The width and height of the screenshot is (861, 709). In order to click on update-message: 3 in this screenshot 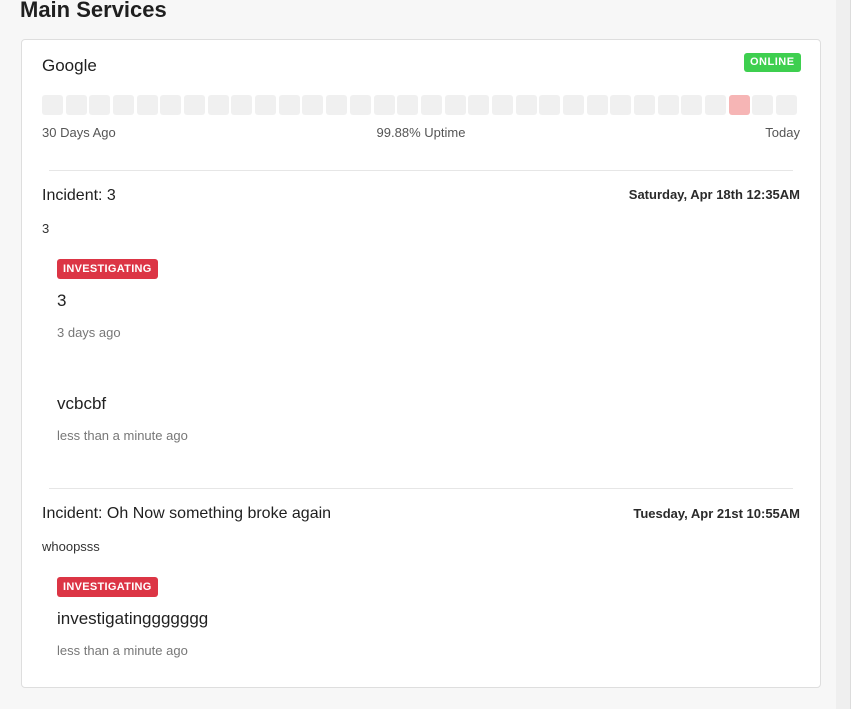, I will do `click(62, 300)`.